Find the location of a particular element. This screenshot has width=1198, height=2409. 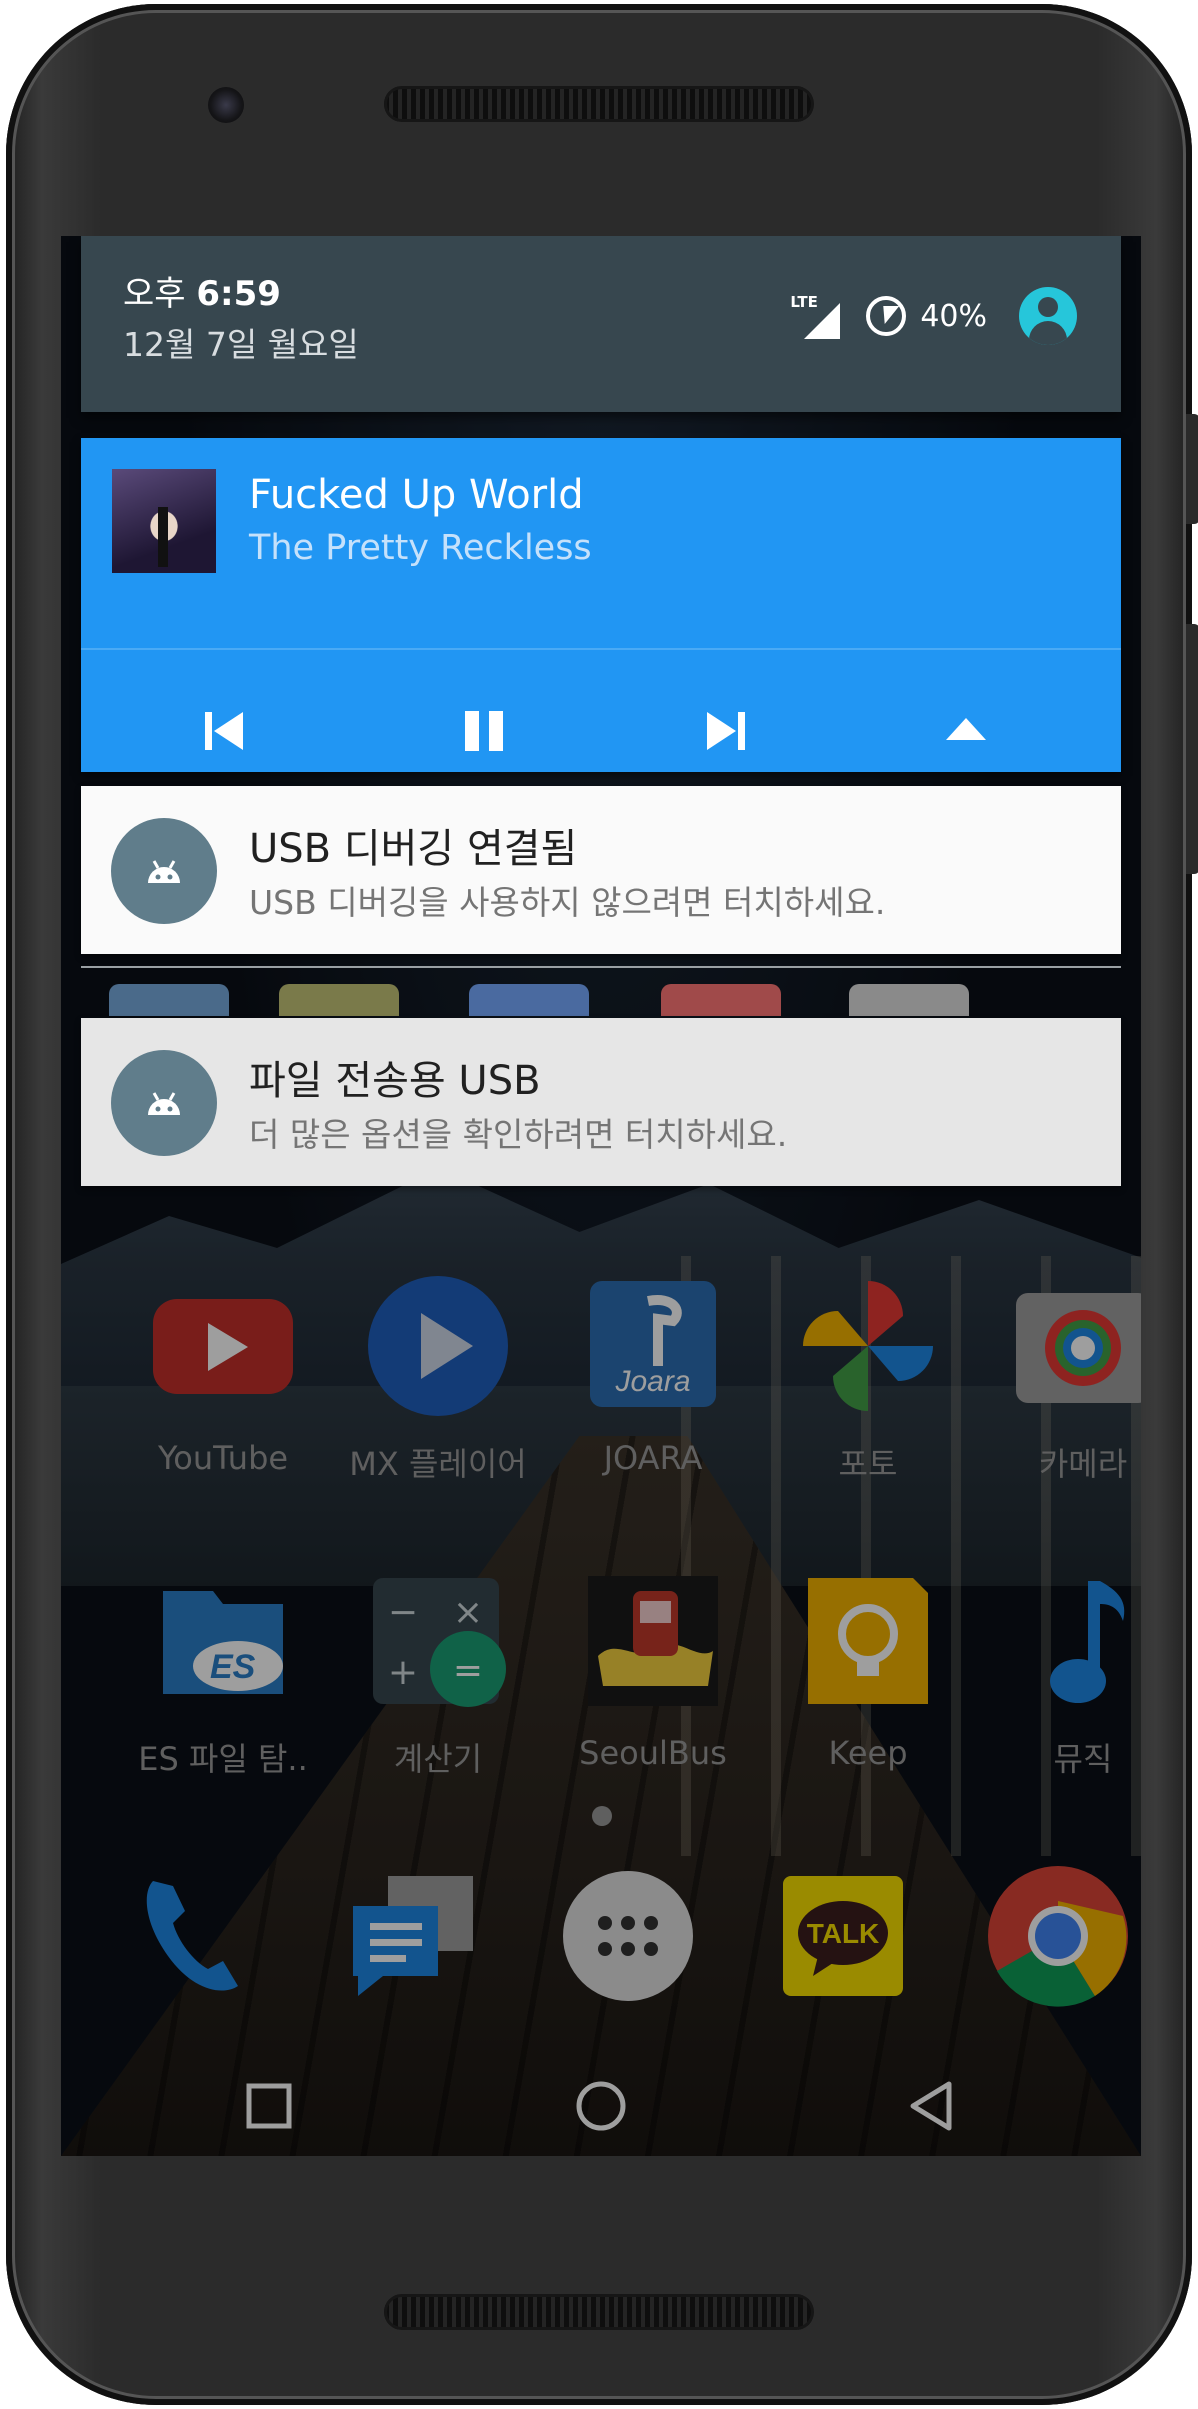

previous-icon is located at coordinates (224, 731).